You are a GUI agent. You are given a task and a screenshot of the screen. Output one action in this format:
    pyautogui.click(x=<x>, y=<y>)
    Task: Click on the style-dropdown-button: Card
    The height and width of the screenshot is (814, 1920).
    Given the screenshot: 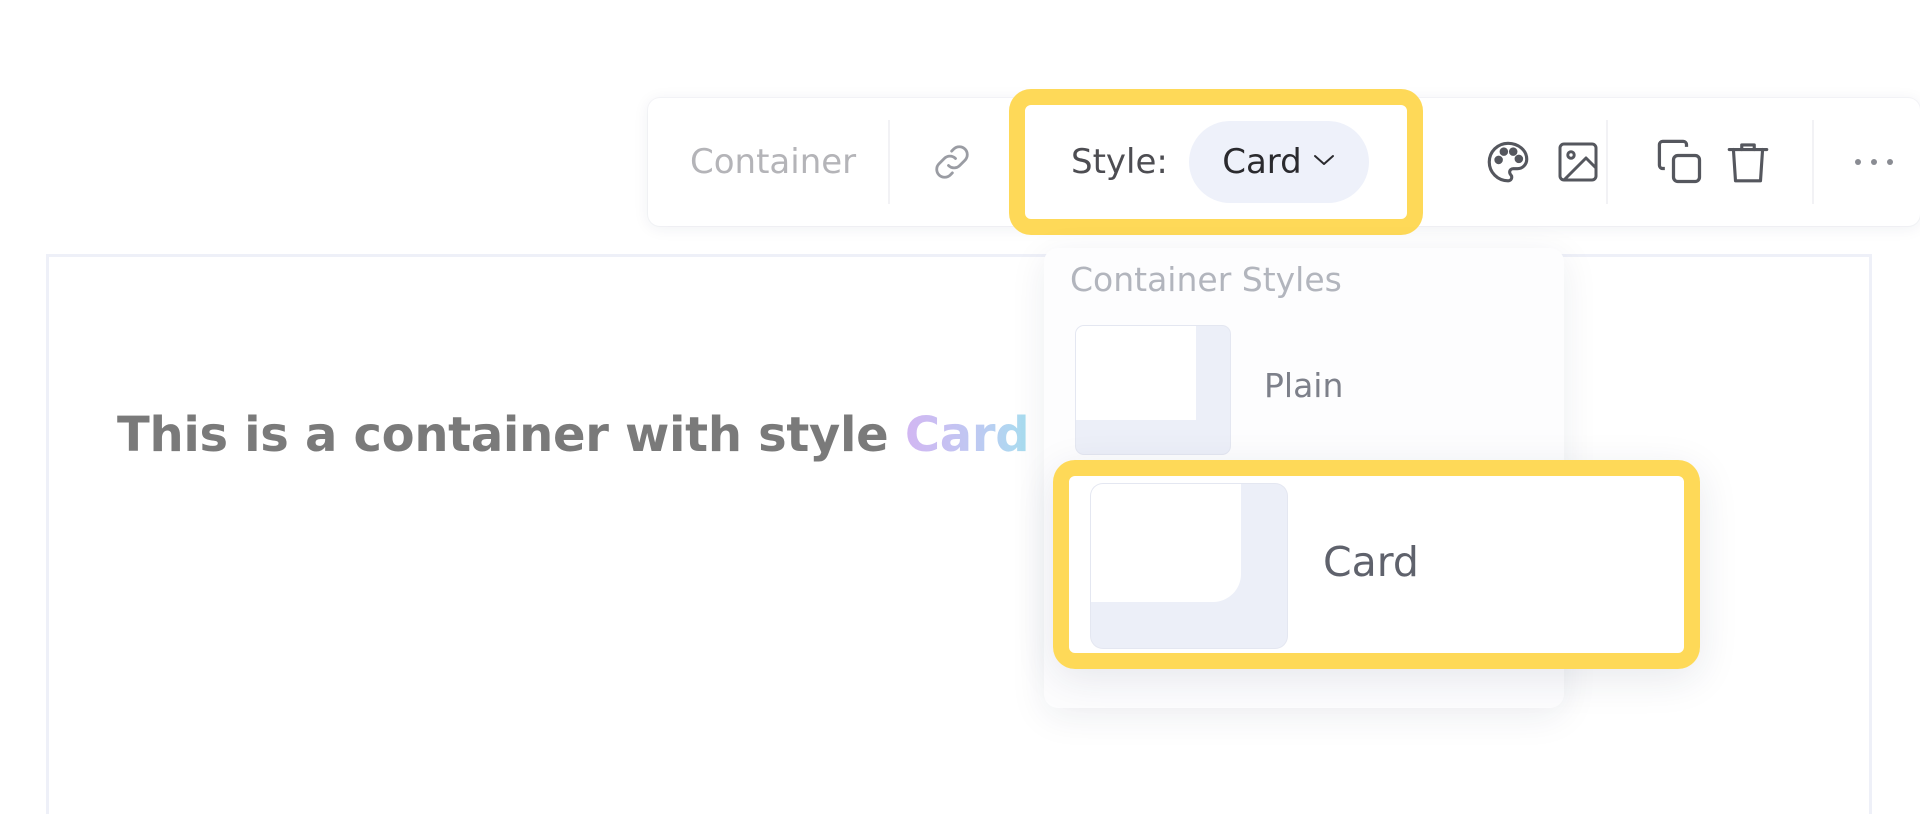 What is the action you would take?
    pyautogui.click(x=1279, y=162)
    